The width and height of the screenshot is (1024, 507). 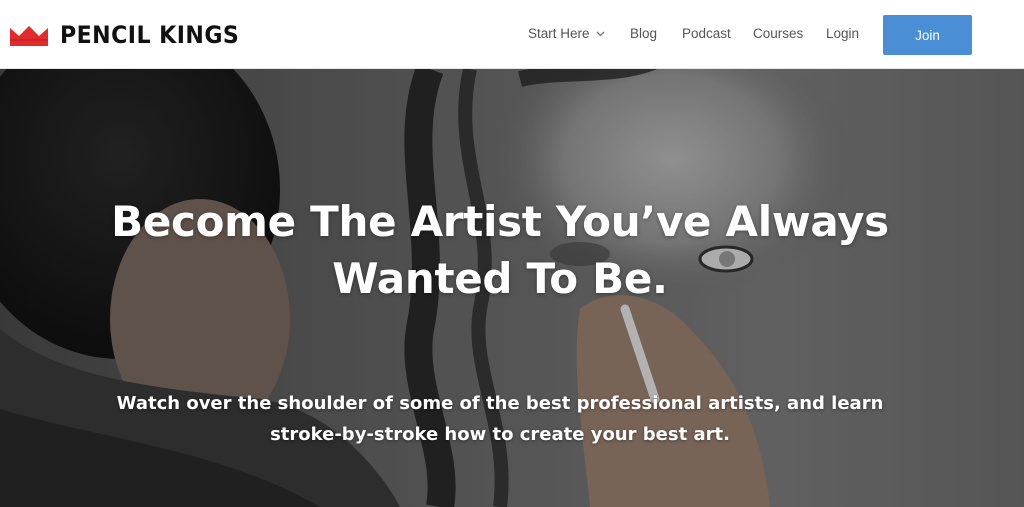 I want to click on nav-item-label: Podcast, so click(x=706, y=33).